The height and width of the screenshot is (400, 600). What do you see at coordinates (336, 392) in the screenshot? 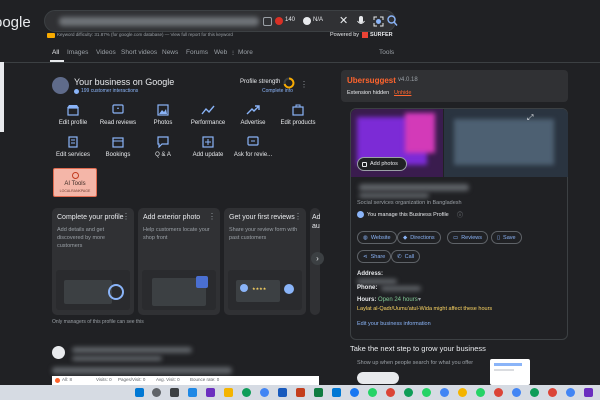
I see `store-icon` at bounding box center [336, 392].